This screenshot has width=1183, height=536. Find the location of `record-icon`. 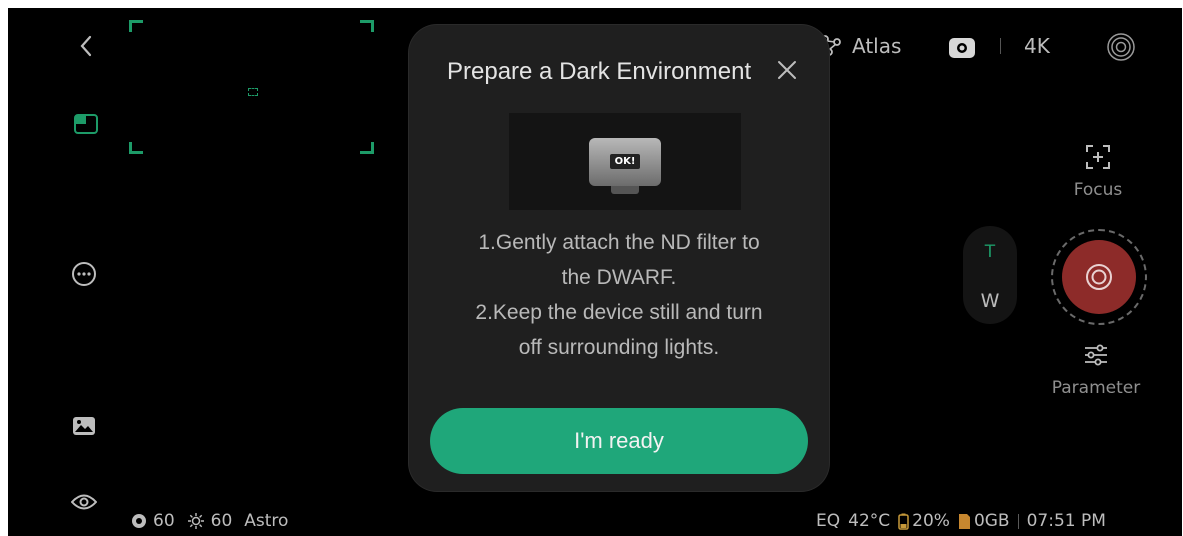

record-icon is located at coordinates (1121, 47).